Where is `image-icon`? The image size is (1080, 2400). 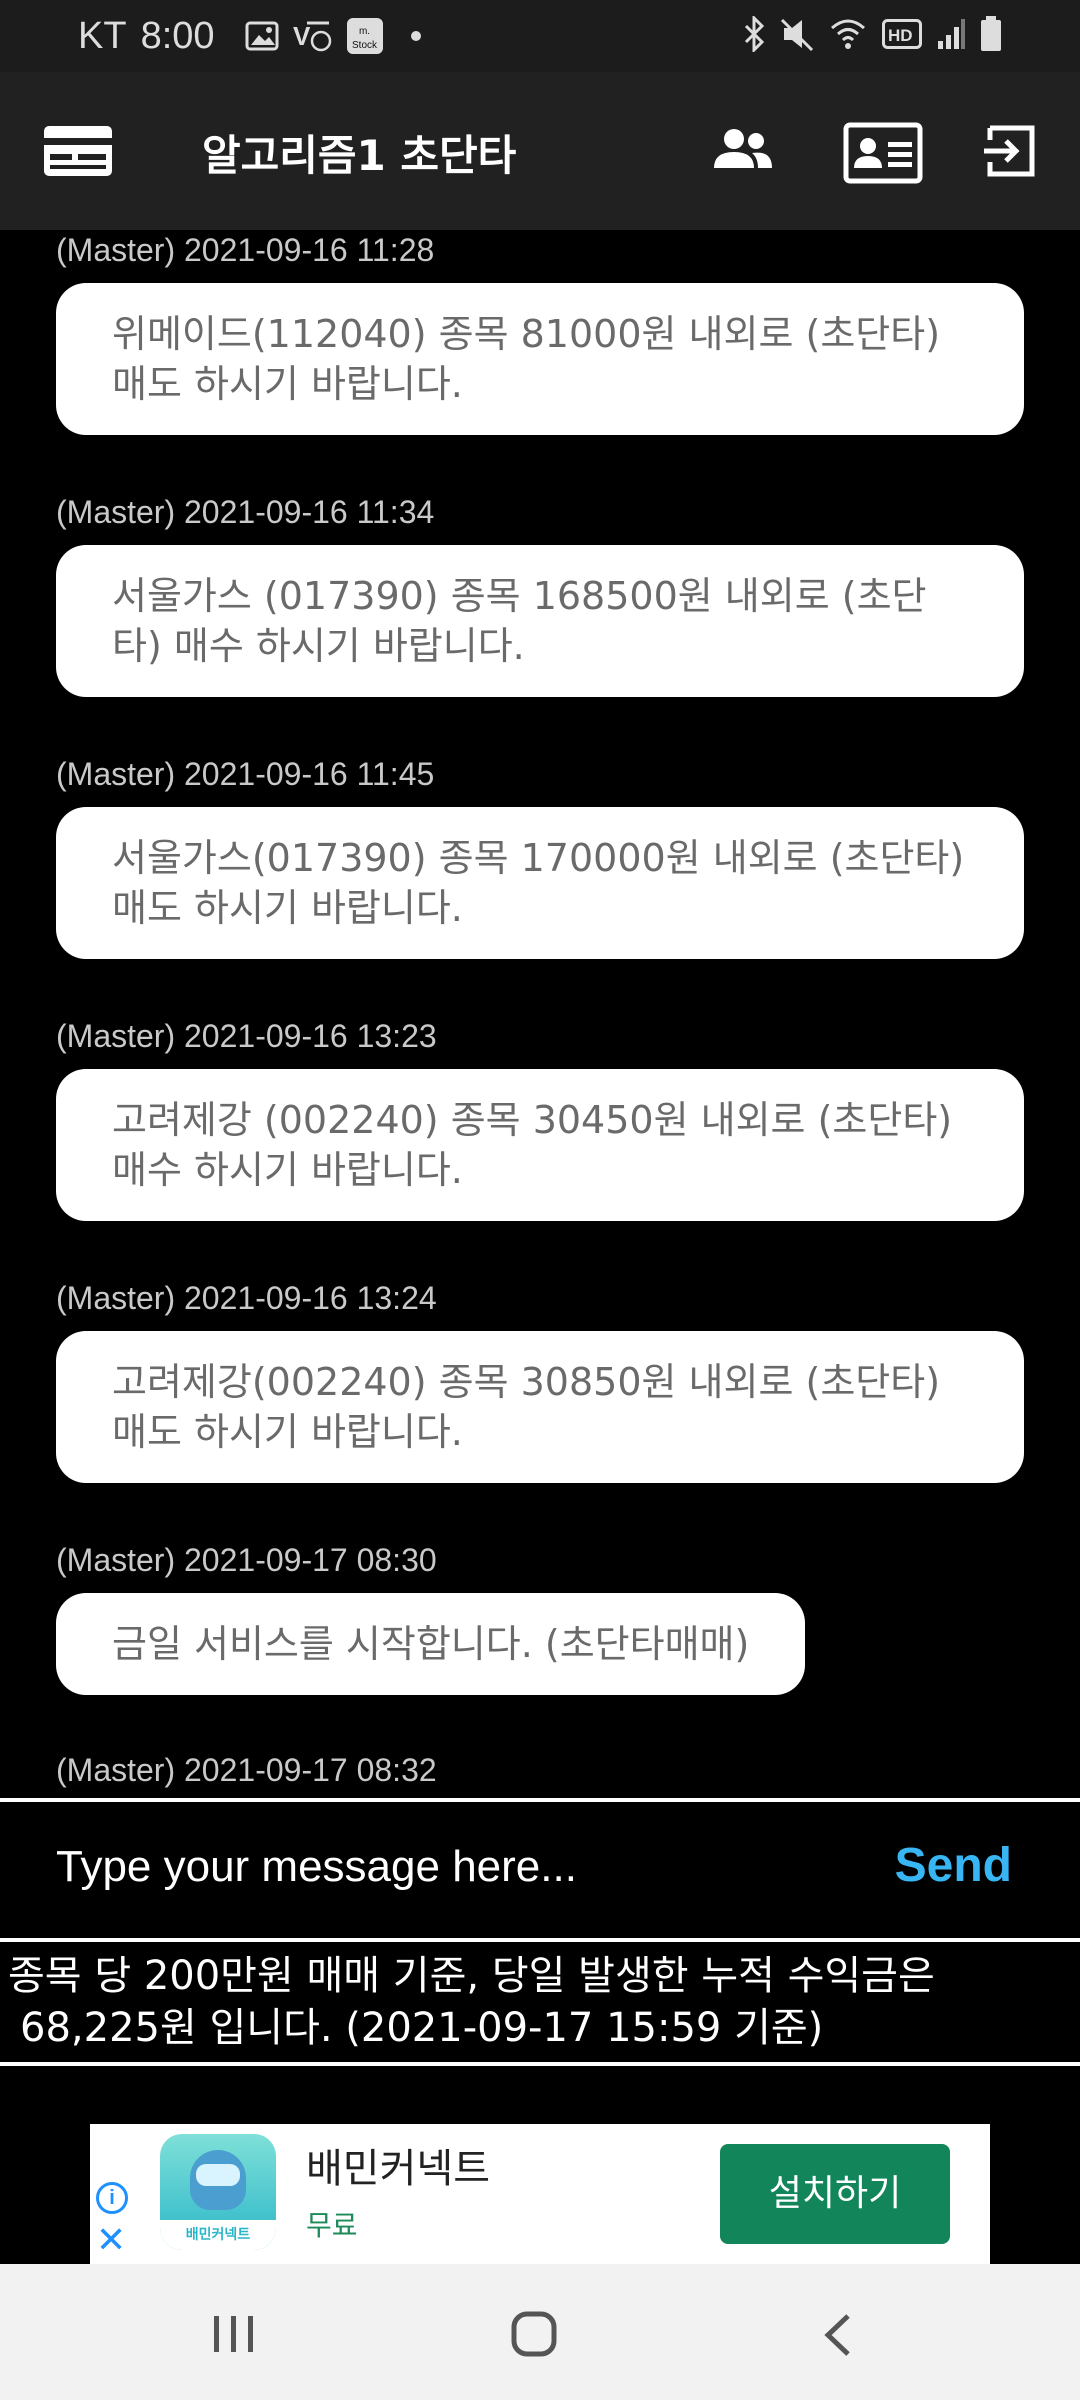
image-icon is located at coordinates (262, 36).